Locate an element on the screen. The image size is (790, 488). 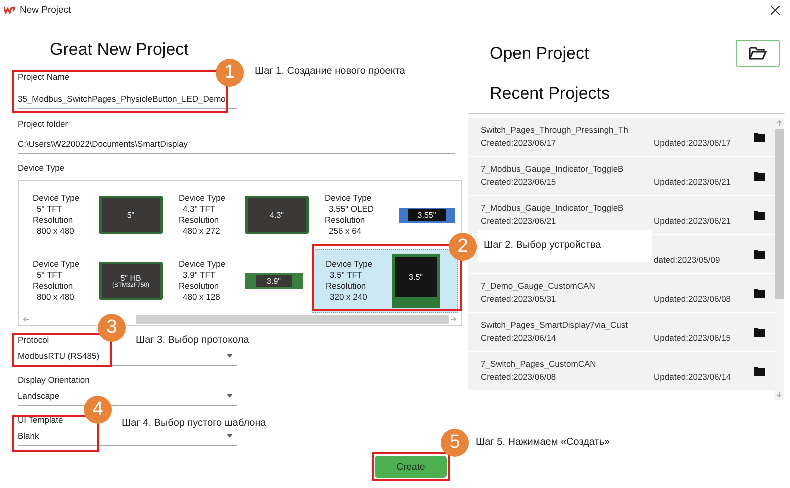
step-caption: Шаг 4. Выбор пустого шаблона is located at coordinates (194, 424).